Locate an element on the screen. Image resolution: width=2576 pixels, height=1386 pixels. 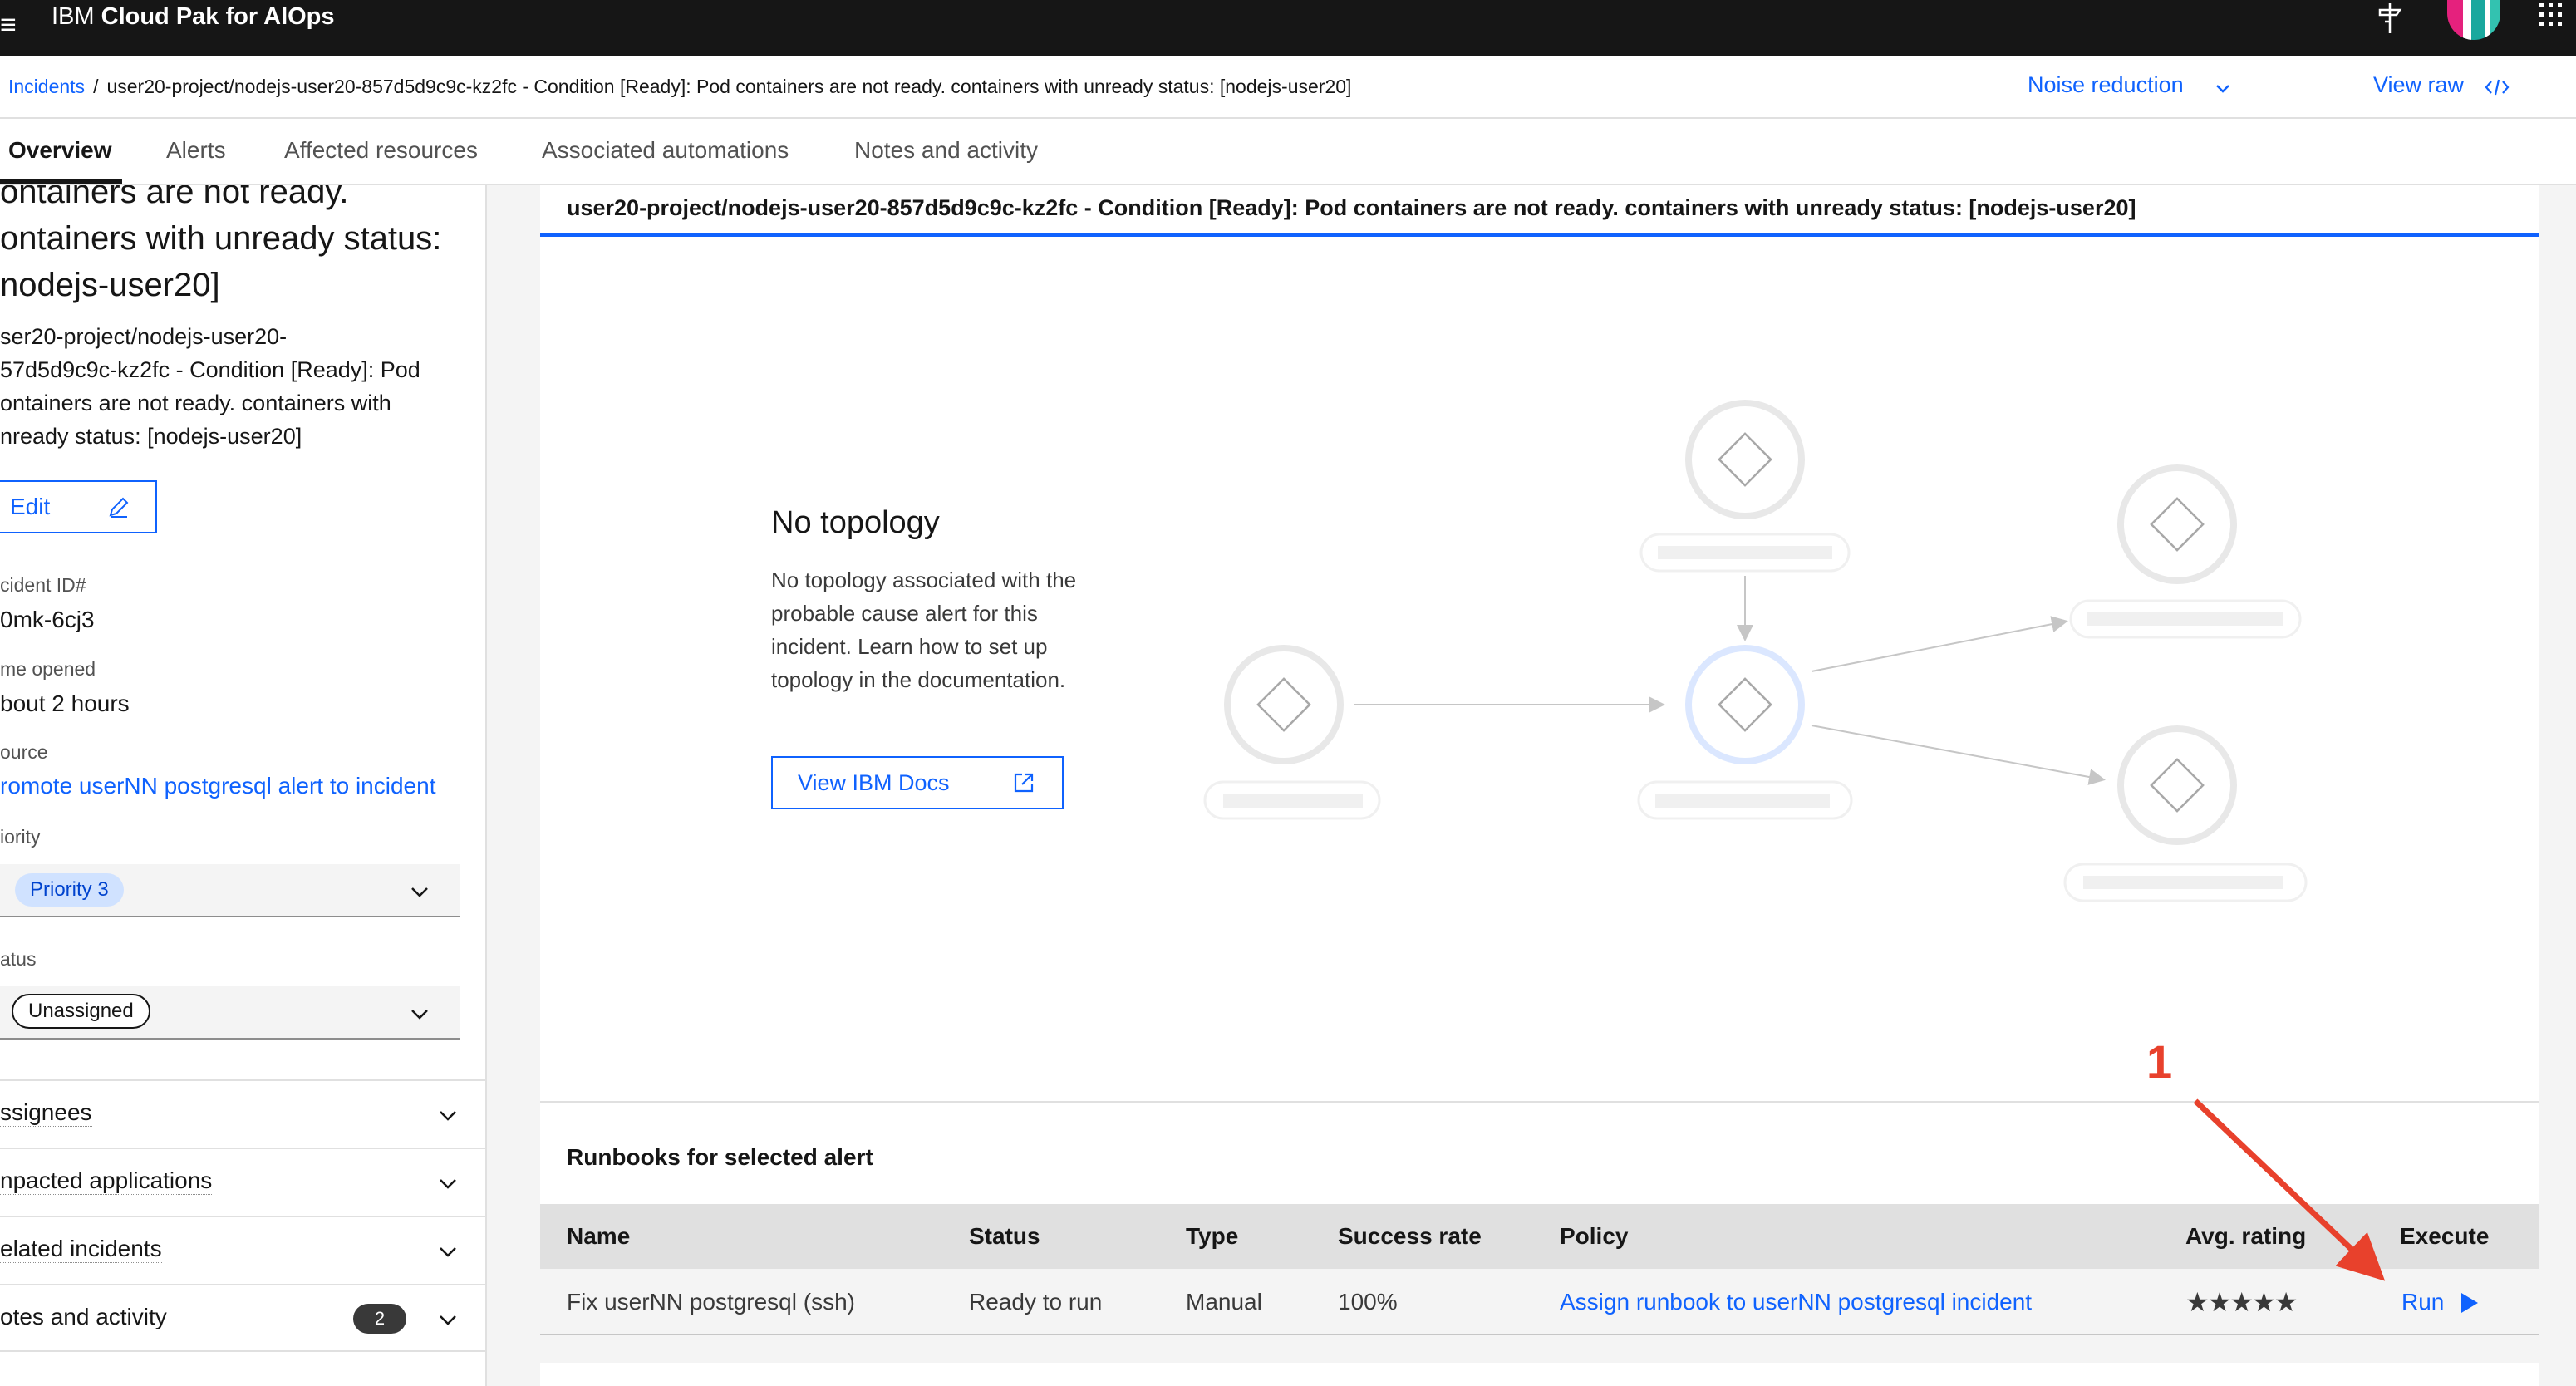
incident-id-label: cident ID# is located at coordinates (43, 585).